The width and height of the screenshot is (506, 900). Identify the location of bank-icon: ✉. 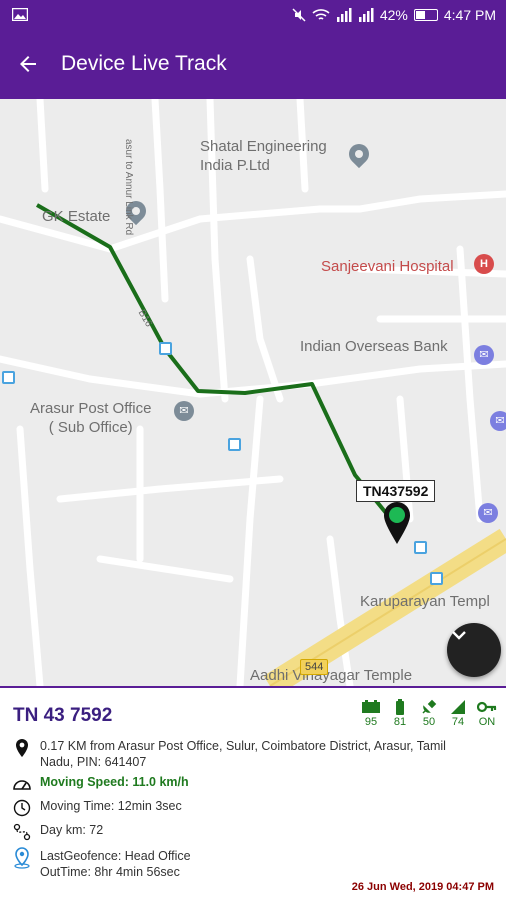
(484, 355).